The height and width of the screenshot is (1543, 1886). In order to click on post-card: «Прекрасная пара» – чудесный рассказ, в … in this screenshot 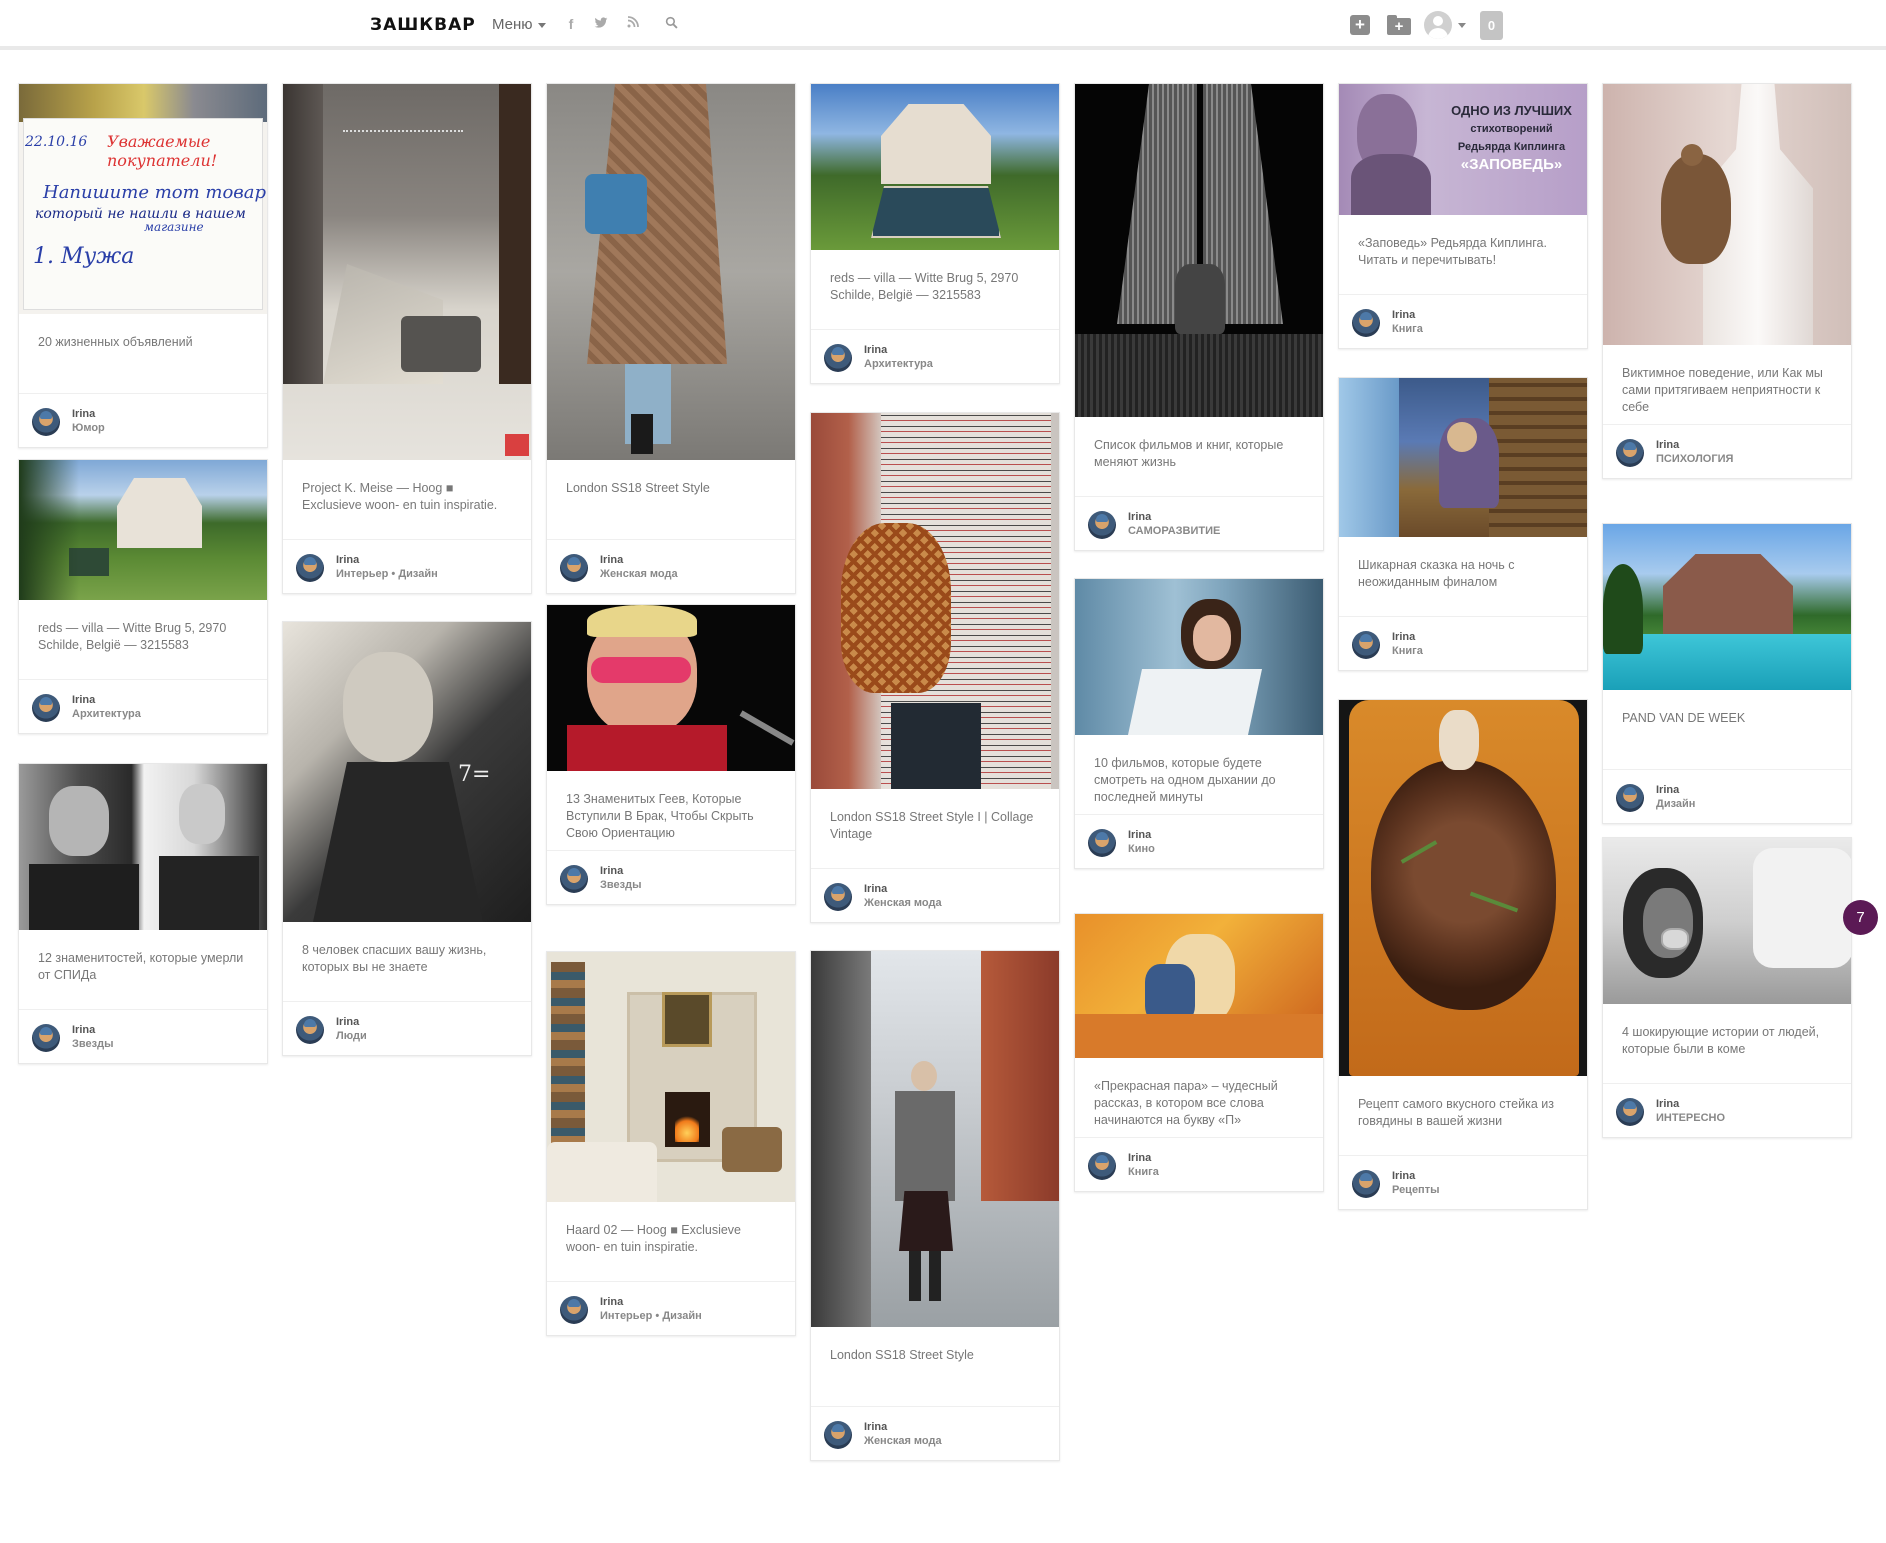, I will do `click(1199, 1052)`.